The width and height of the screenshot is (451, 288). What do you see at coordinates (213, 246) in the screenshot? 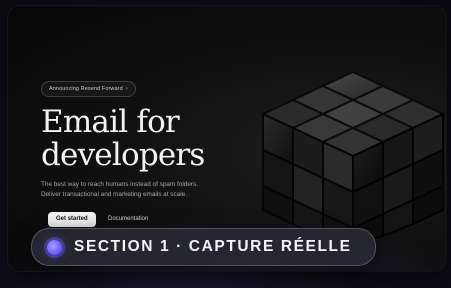
I see `section-label: SECTION 1 · CAPTURE RÉELLE` at bounding box center [213, 246].